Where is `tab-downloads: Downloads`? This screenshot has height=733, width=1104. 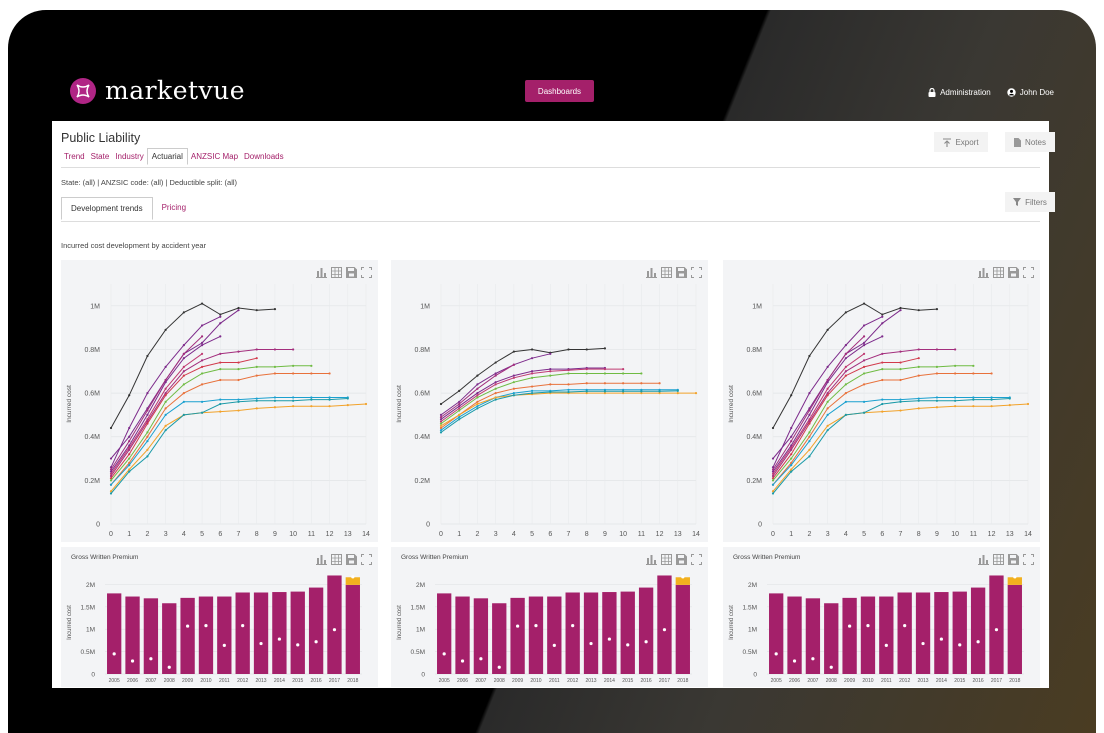 tab-downloads: Downloads is located at coordinates (264, 156).